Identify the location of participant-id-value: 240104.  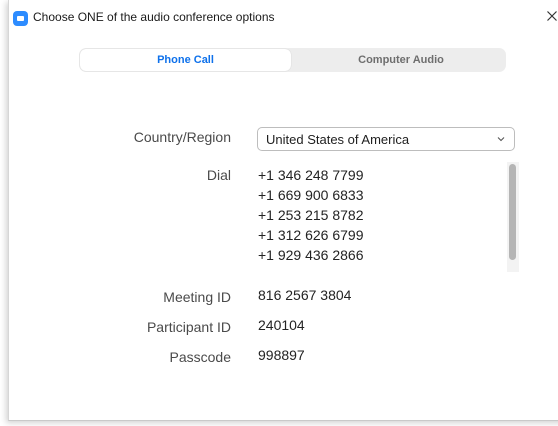
(281, 325).